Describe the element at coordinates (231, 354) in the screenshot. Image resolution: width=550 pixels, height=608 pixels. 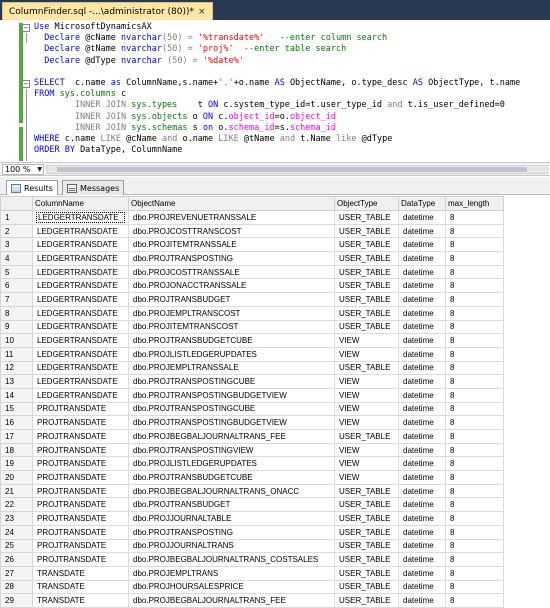
I see `table-cell: dbo.PROJLISTLEDGERUPDATES` at that location.